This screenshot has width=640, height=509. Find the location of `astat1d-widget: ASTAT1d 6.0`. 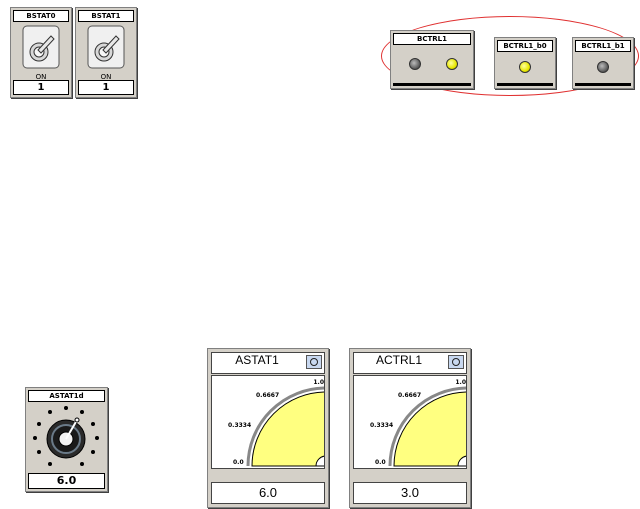

astat1d-widget: ASTAT1d 6.0 is located at coordinates (66, 439).